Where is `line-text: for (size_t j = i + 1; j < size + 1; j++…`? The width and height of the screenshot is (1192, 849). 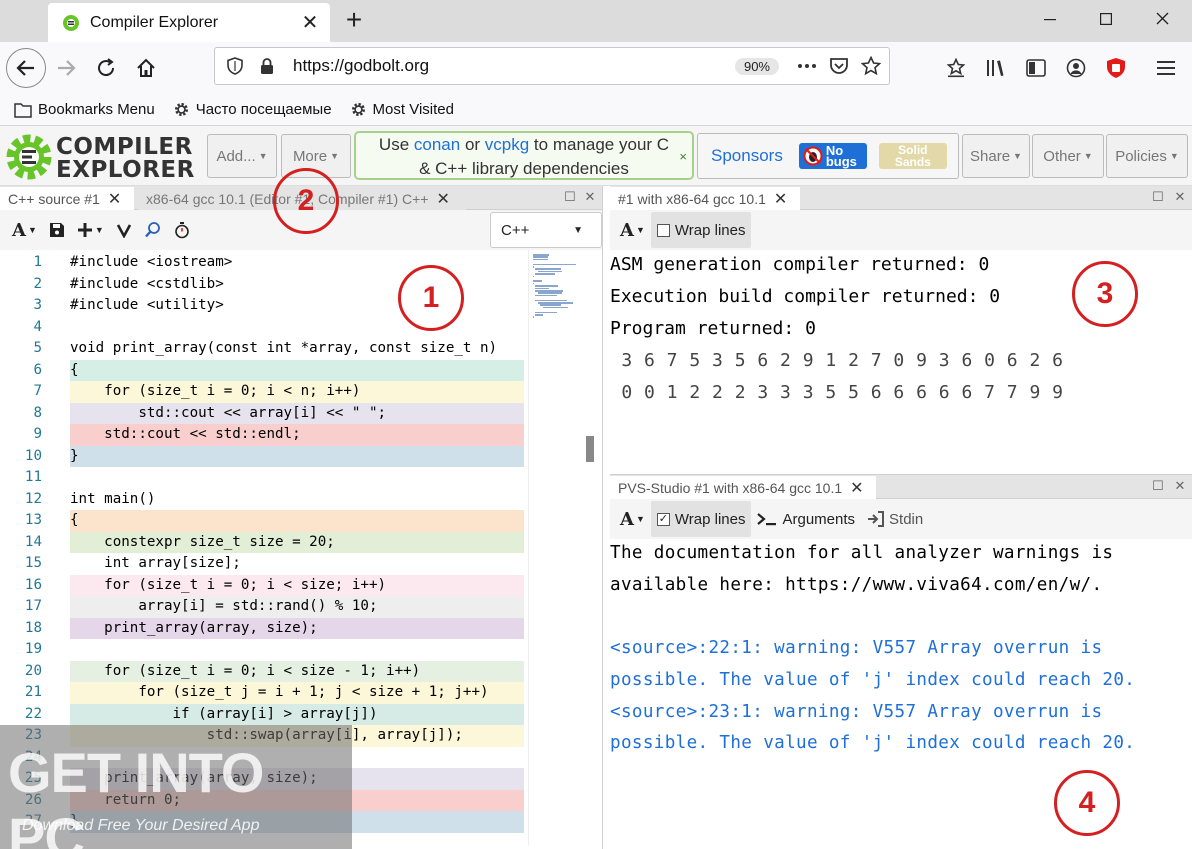 line-text: for (size_t j = i + 1; j < size + 1; j++… is located at coordinates (279, 692).